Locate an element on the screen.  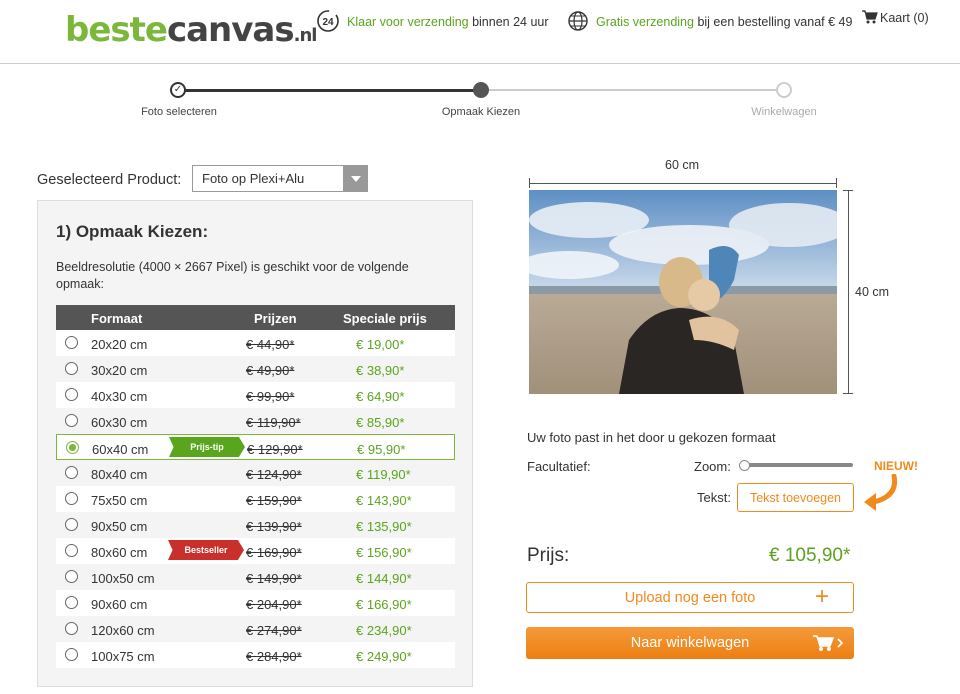
upload-button-label: Upload nog een foto is located at coordinates (690, 597).